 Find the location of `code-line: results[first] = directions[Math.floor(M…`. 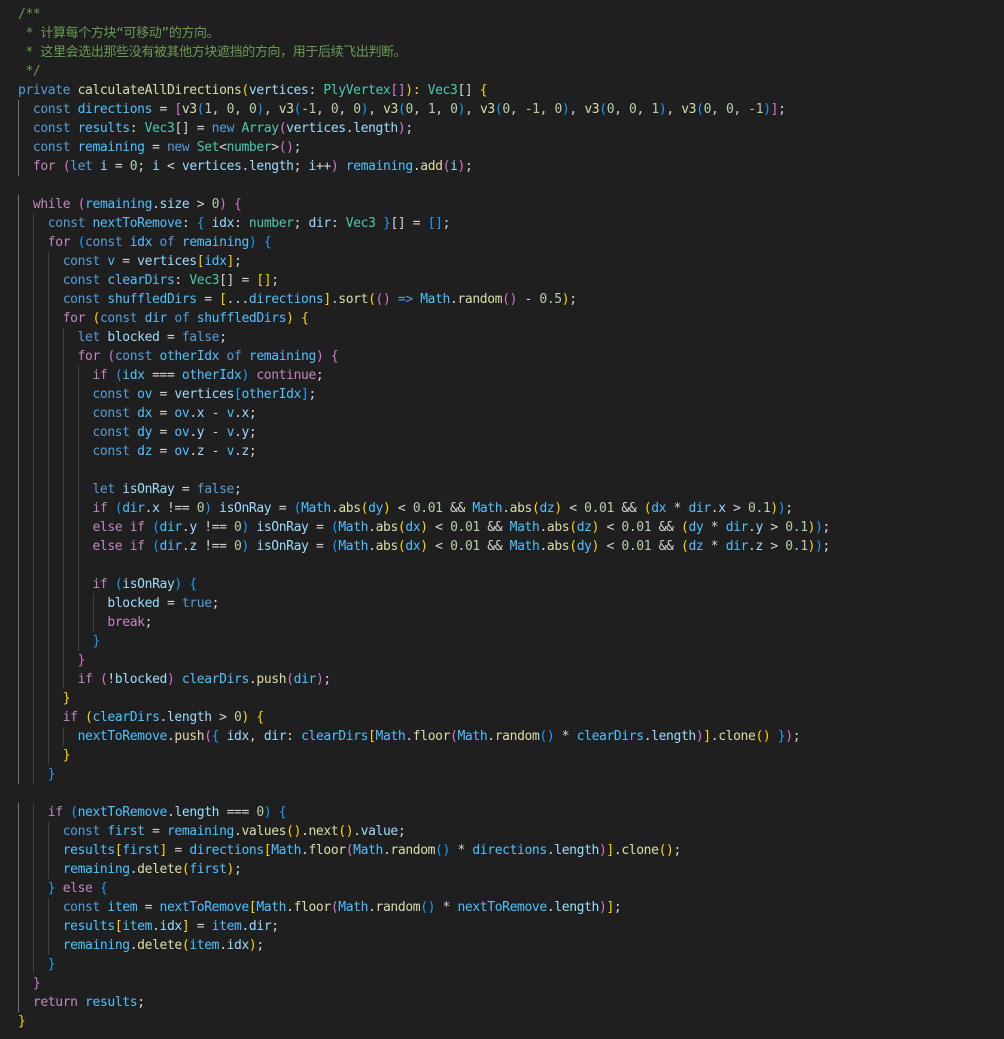

code-line: results[first] = directions[Math.floor(M… is located at coordinates (424, 850).